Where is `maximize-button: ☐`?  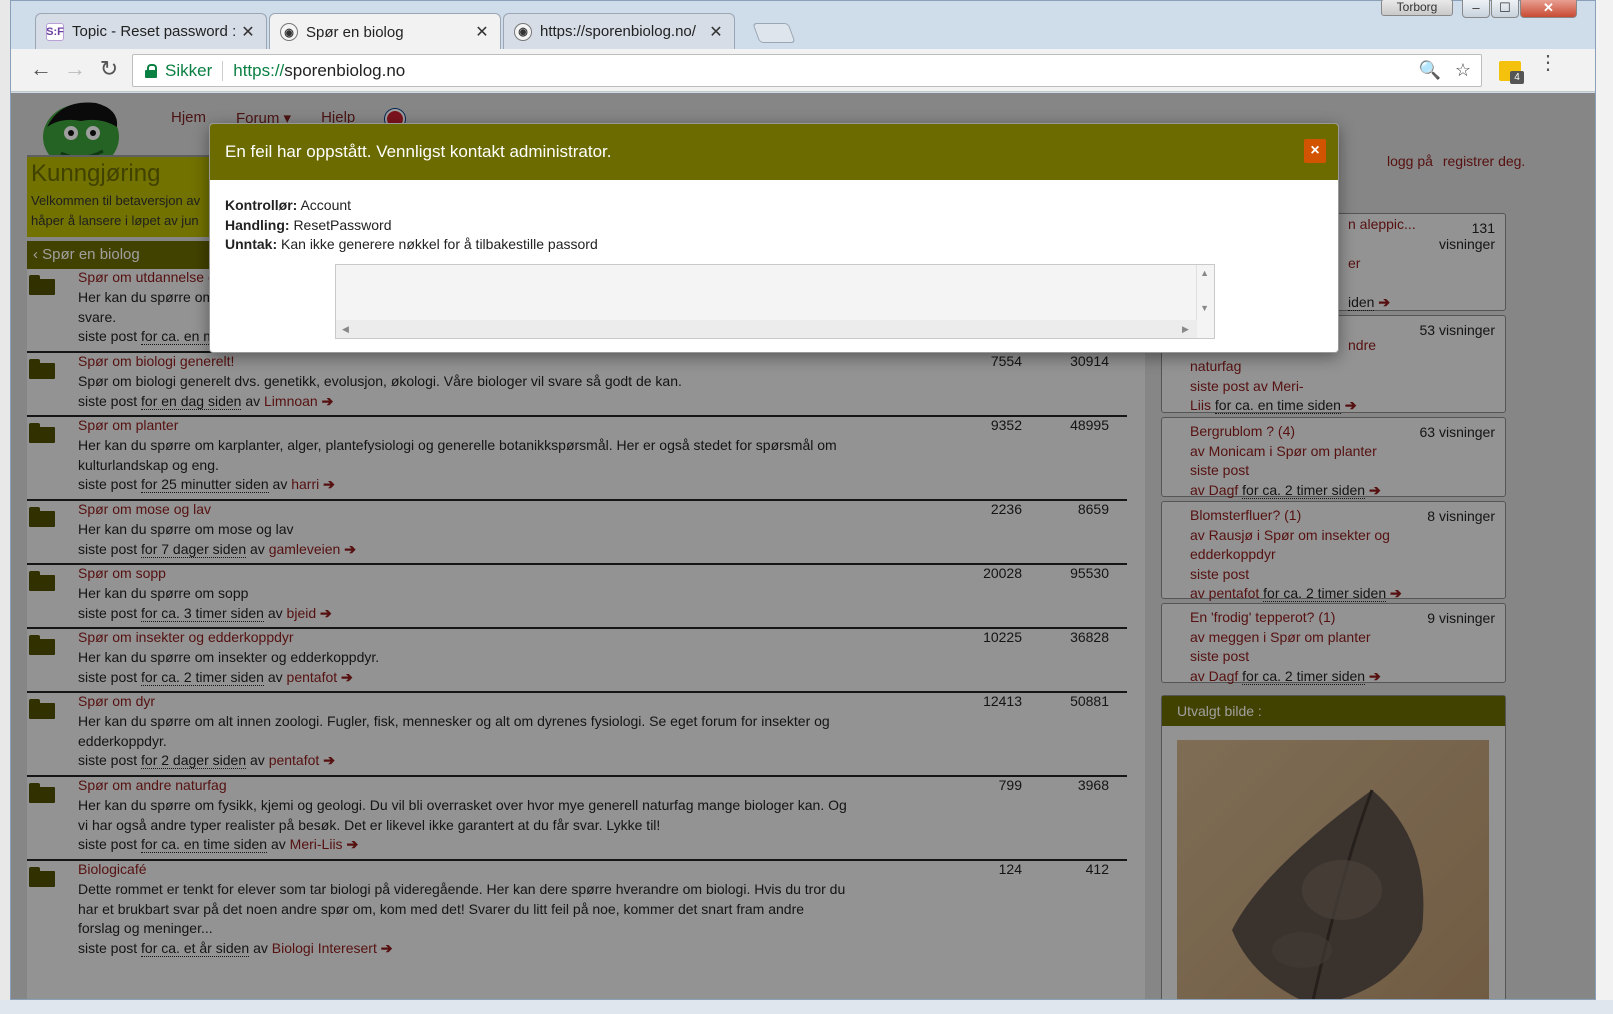
maximize-button: ☐ is located at coordinates (1505, 9).